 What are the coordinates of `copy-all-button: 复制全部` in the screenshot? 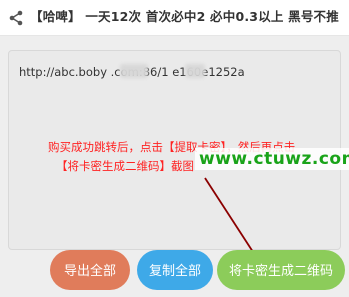 It's located at (175, 270).